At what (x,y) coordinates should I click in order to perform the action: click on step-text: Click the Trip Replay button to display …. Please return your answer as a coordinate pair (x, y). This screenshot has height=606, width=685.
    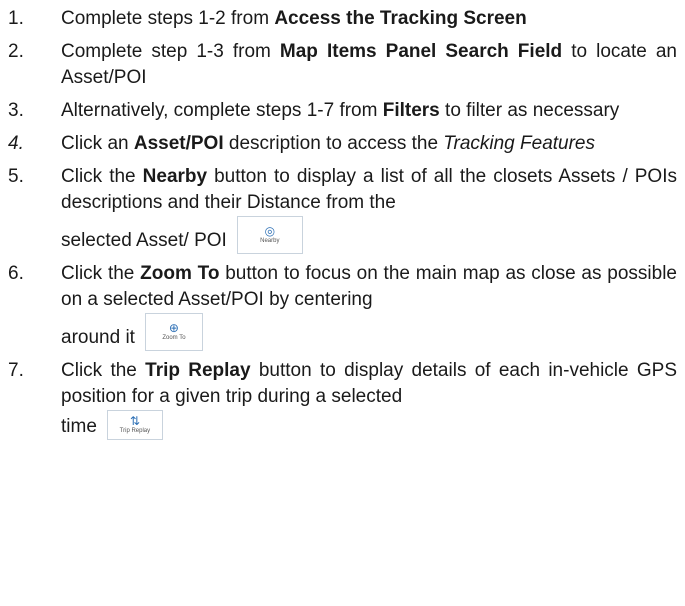
    Looking at the image, I should click on (369, 384).